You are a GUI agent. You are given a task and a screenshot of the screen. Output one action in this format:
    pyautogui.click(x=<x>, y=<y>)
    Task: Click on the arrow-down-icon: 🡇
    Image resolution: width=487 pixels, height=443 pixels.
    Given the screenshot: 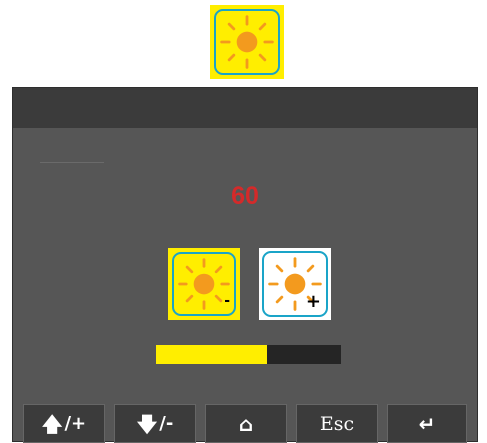 What is the action you would take?
    pyautogui.click(x=147, y=423)
    